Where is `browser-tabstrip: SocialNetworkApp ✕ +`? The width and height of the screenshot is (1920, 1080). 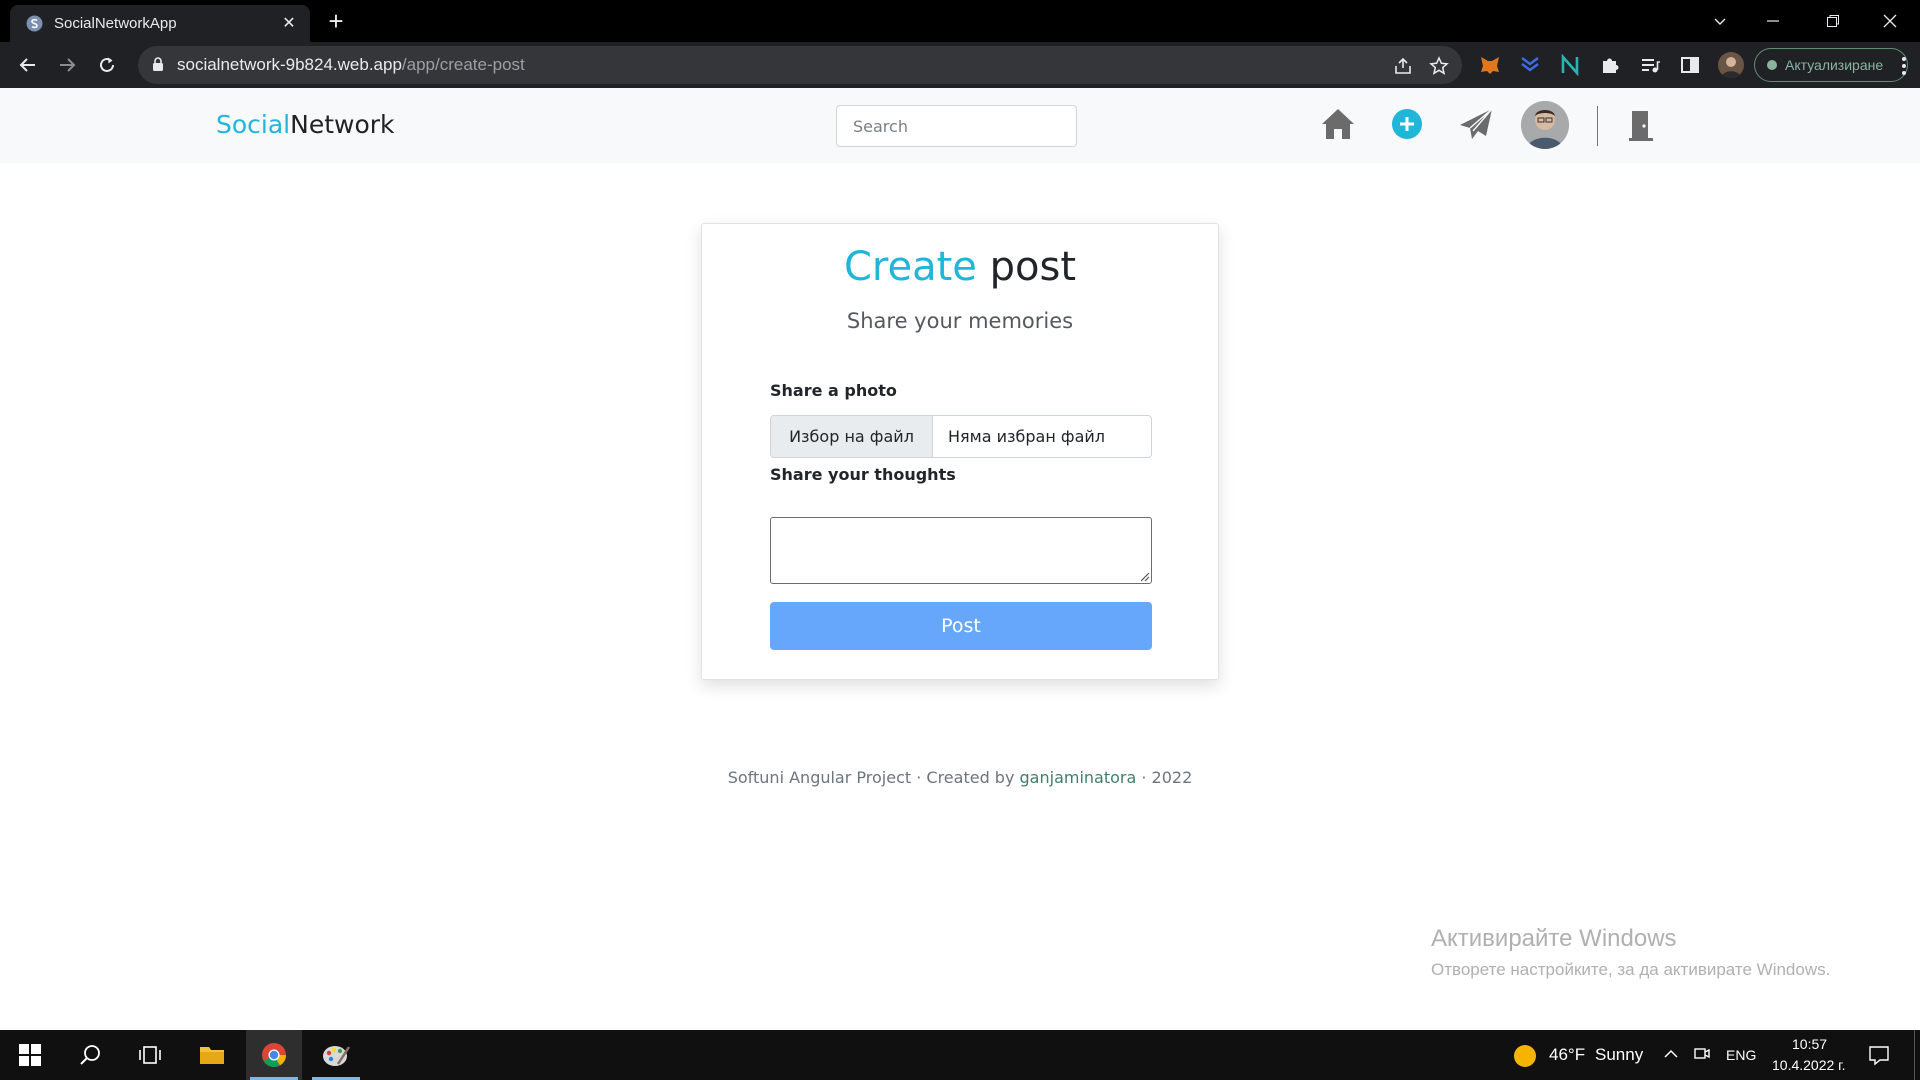
browser-tabstrip: SocialNetworkApp ✕ + is located at coordinates (960, 21).